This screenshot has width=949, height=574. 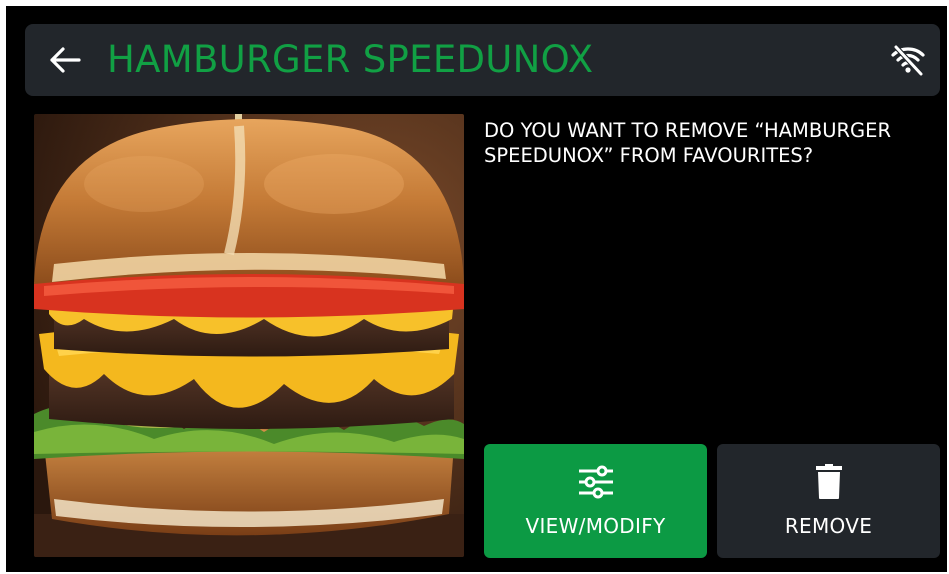 What do you see at coordinates (828, 526) in the screenshot?
I see `remove-label: REMOVE` at bounding box center [828, 526].